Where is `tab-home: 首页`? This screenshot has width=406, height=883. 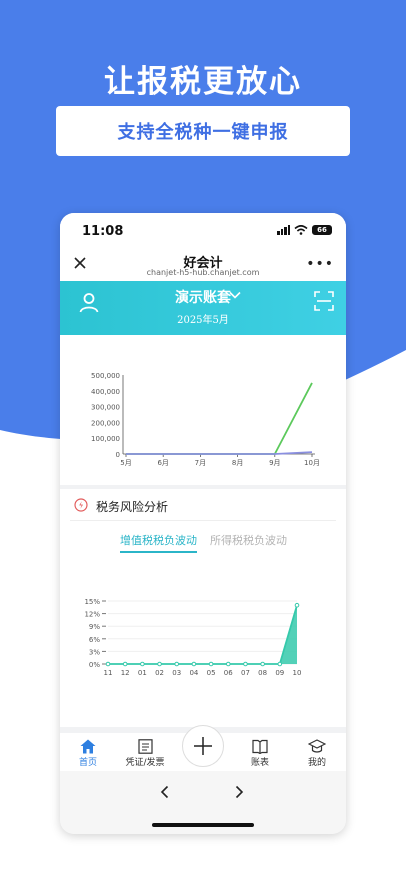
tab-home: 首页 is located at coordinates (88, 750).